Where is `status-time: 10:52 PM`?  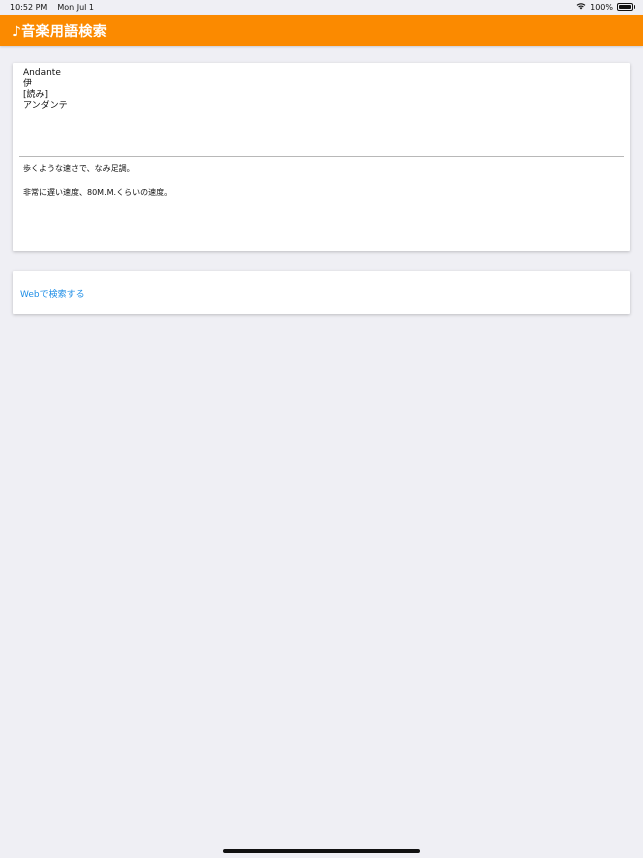 status-time: 10:52 PM is located at coordinates (29, 7).